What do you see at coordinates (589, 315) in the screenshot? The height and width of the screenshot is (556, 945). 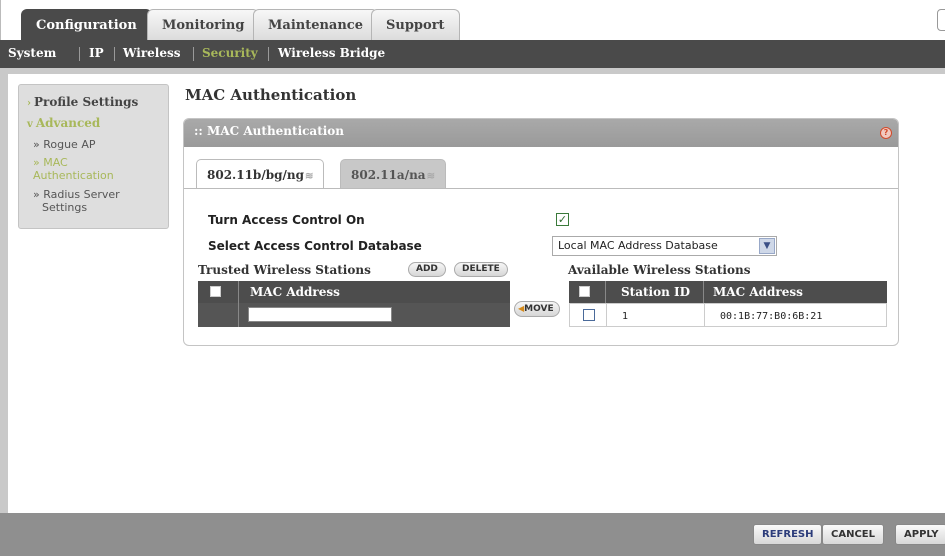 I see `station-row-checkbox` at bounding box center [589, 315].